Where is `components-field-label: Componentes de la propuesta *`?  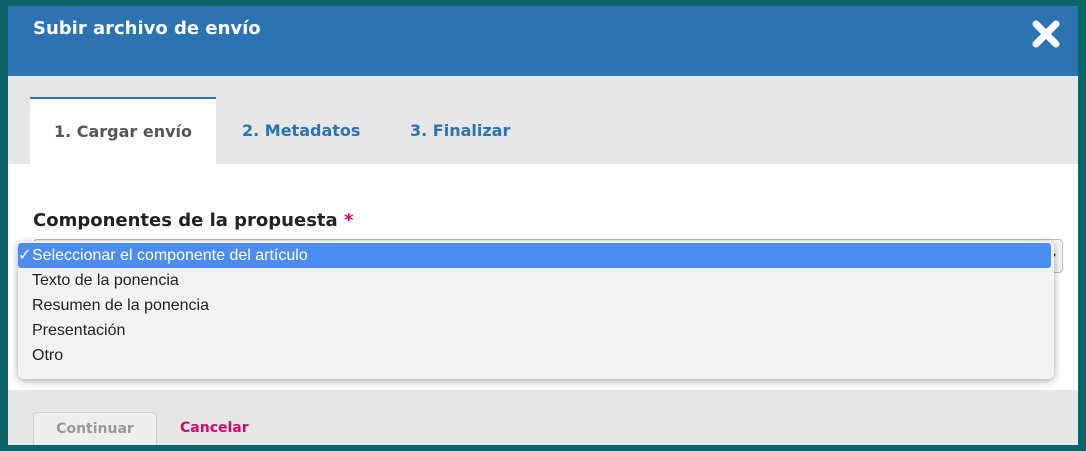
components-field-label: Componentes de la propuesta * is located at coordinates (193, 220).